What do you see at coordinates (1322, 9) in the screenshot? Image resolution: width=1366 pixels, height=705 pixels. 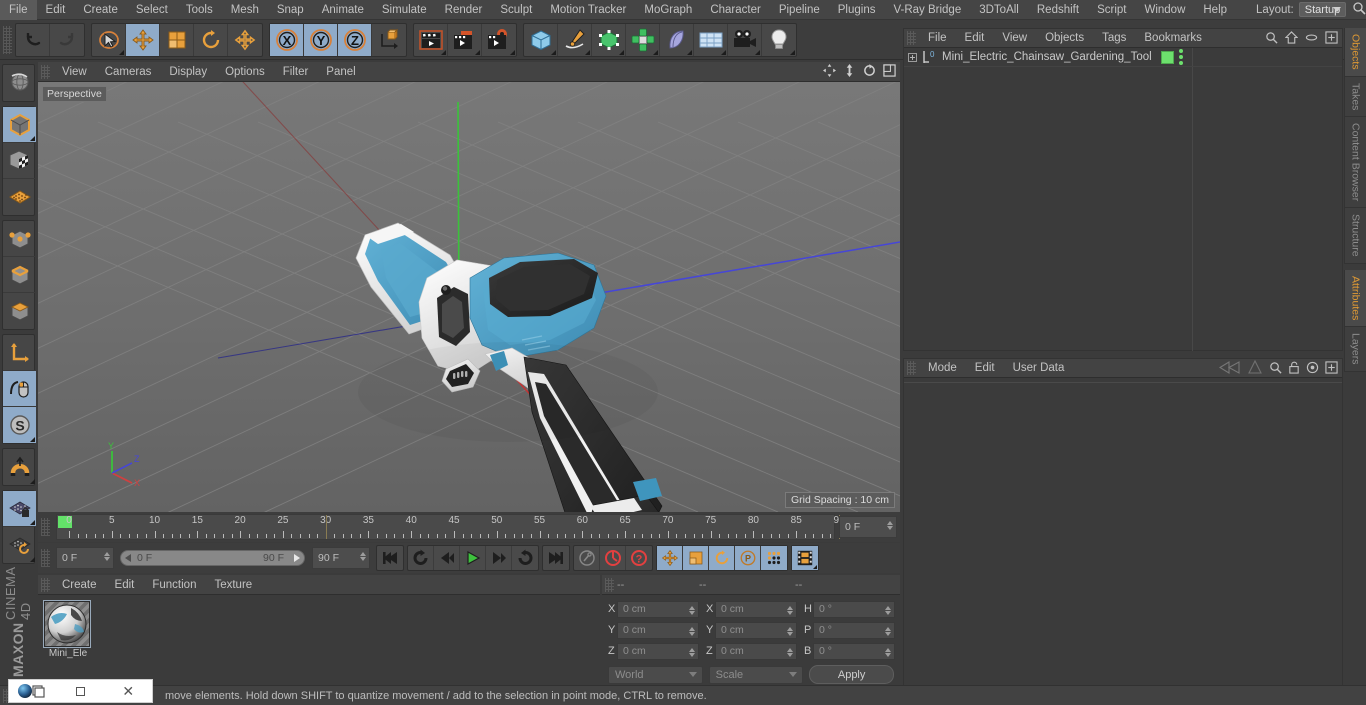 I see `layout-dropdown: Startup` at bounding box center [1322, 9].